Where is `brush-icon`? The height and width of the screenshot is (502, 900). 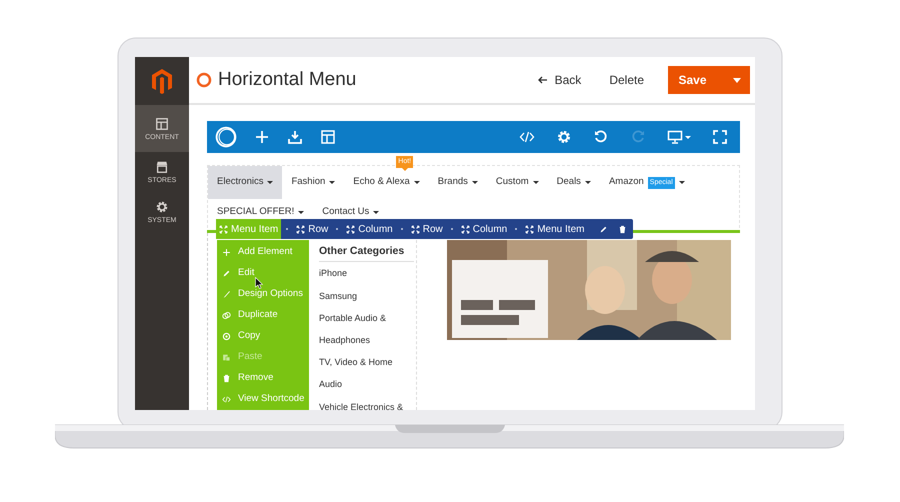 brush-icon is located at coordinates (226, 294).